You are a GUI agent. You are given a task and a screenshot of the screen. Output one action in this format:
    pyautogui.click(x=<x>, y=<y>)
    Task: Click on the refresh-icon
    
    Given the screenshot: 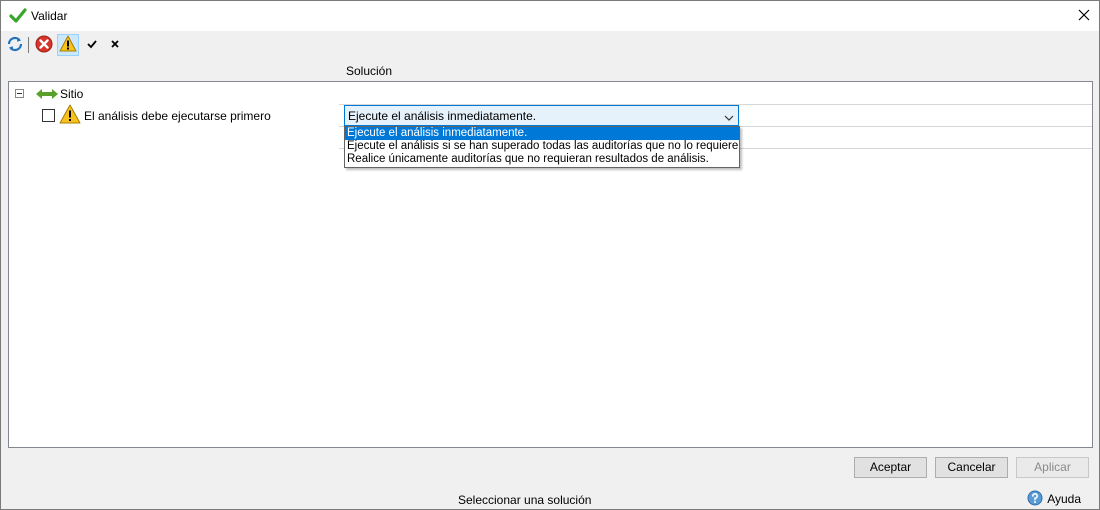 What is the action you would take?
    pyautogui.click(x=15, y=45)
    